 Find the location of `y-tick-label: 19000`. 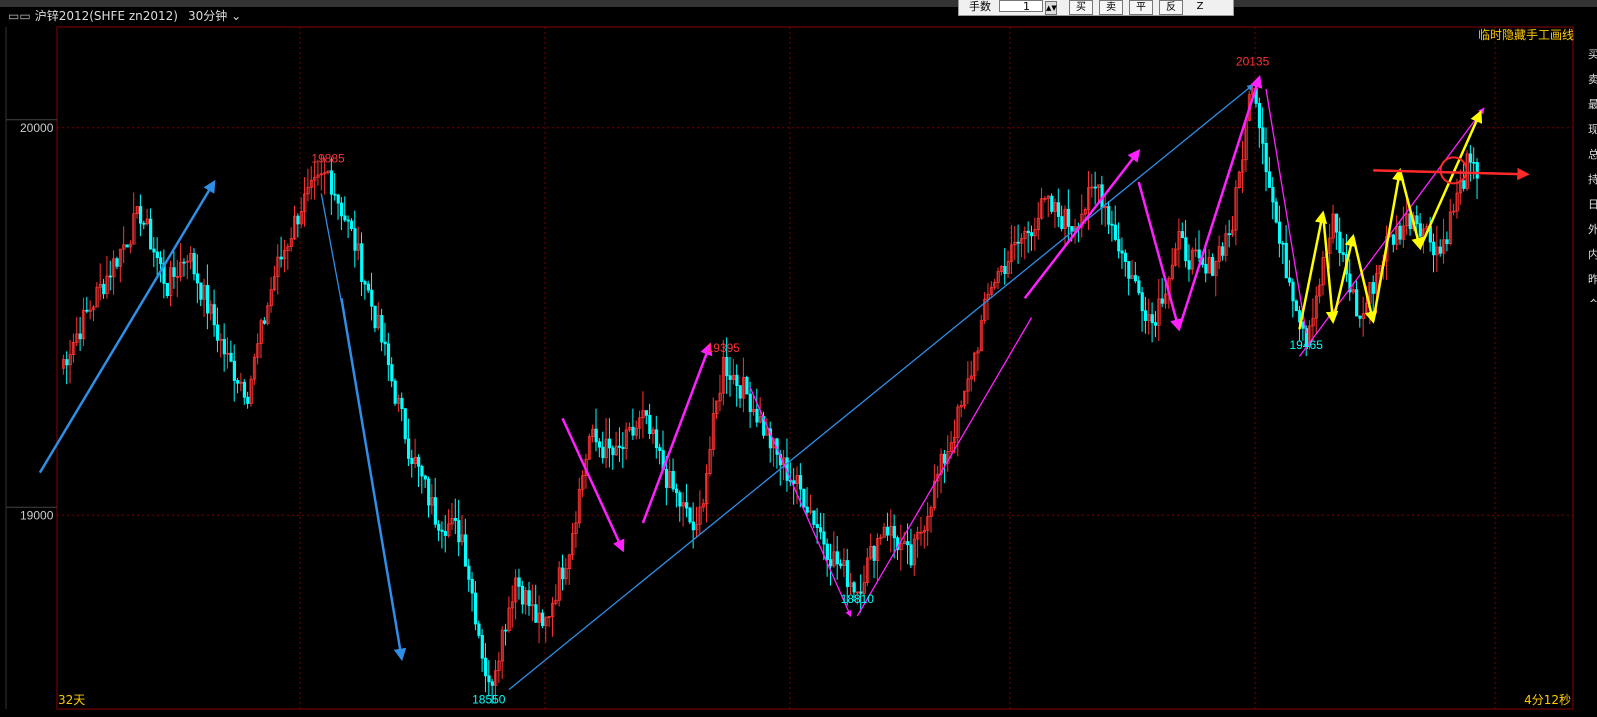

y-tick-label: 19000 is located at coordinates (37, 515).